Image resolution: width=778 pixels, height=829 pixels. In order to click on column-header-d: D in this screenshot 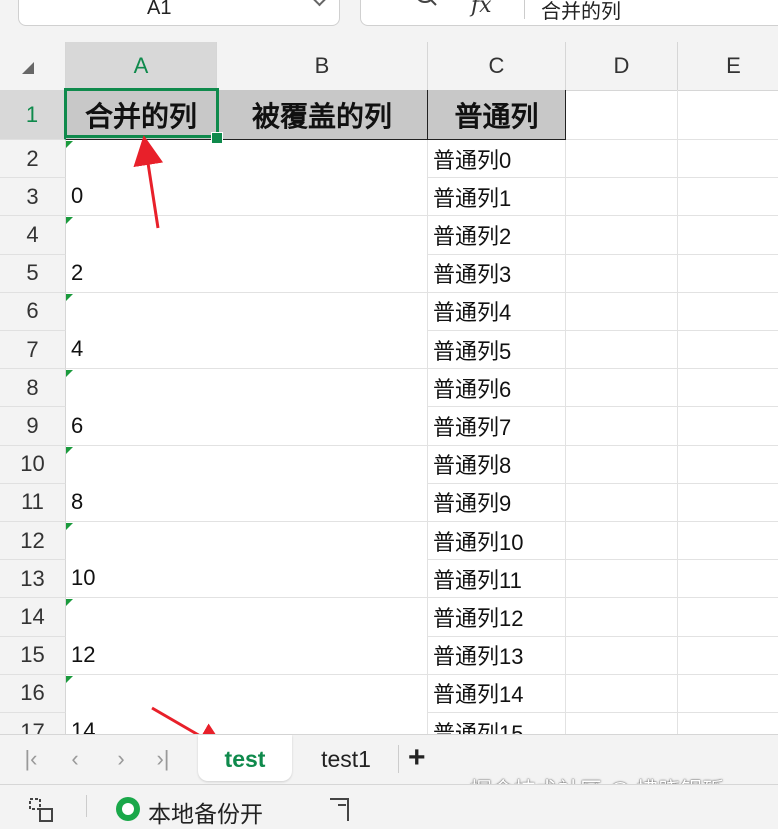, I will do `click(622, 66)`.